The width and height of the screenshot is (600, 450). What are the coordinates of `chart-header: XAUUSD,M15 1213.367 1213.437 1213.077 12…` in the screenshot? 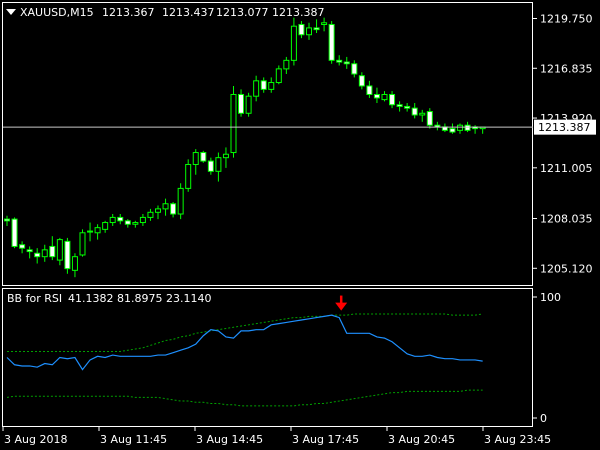 It's located at (165, 12).